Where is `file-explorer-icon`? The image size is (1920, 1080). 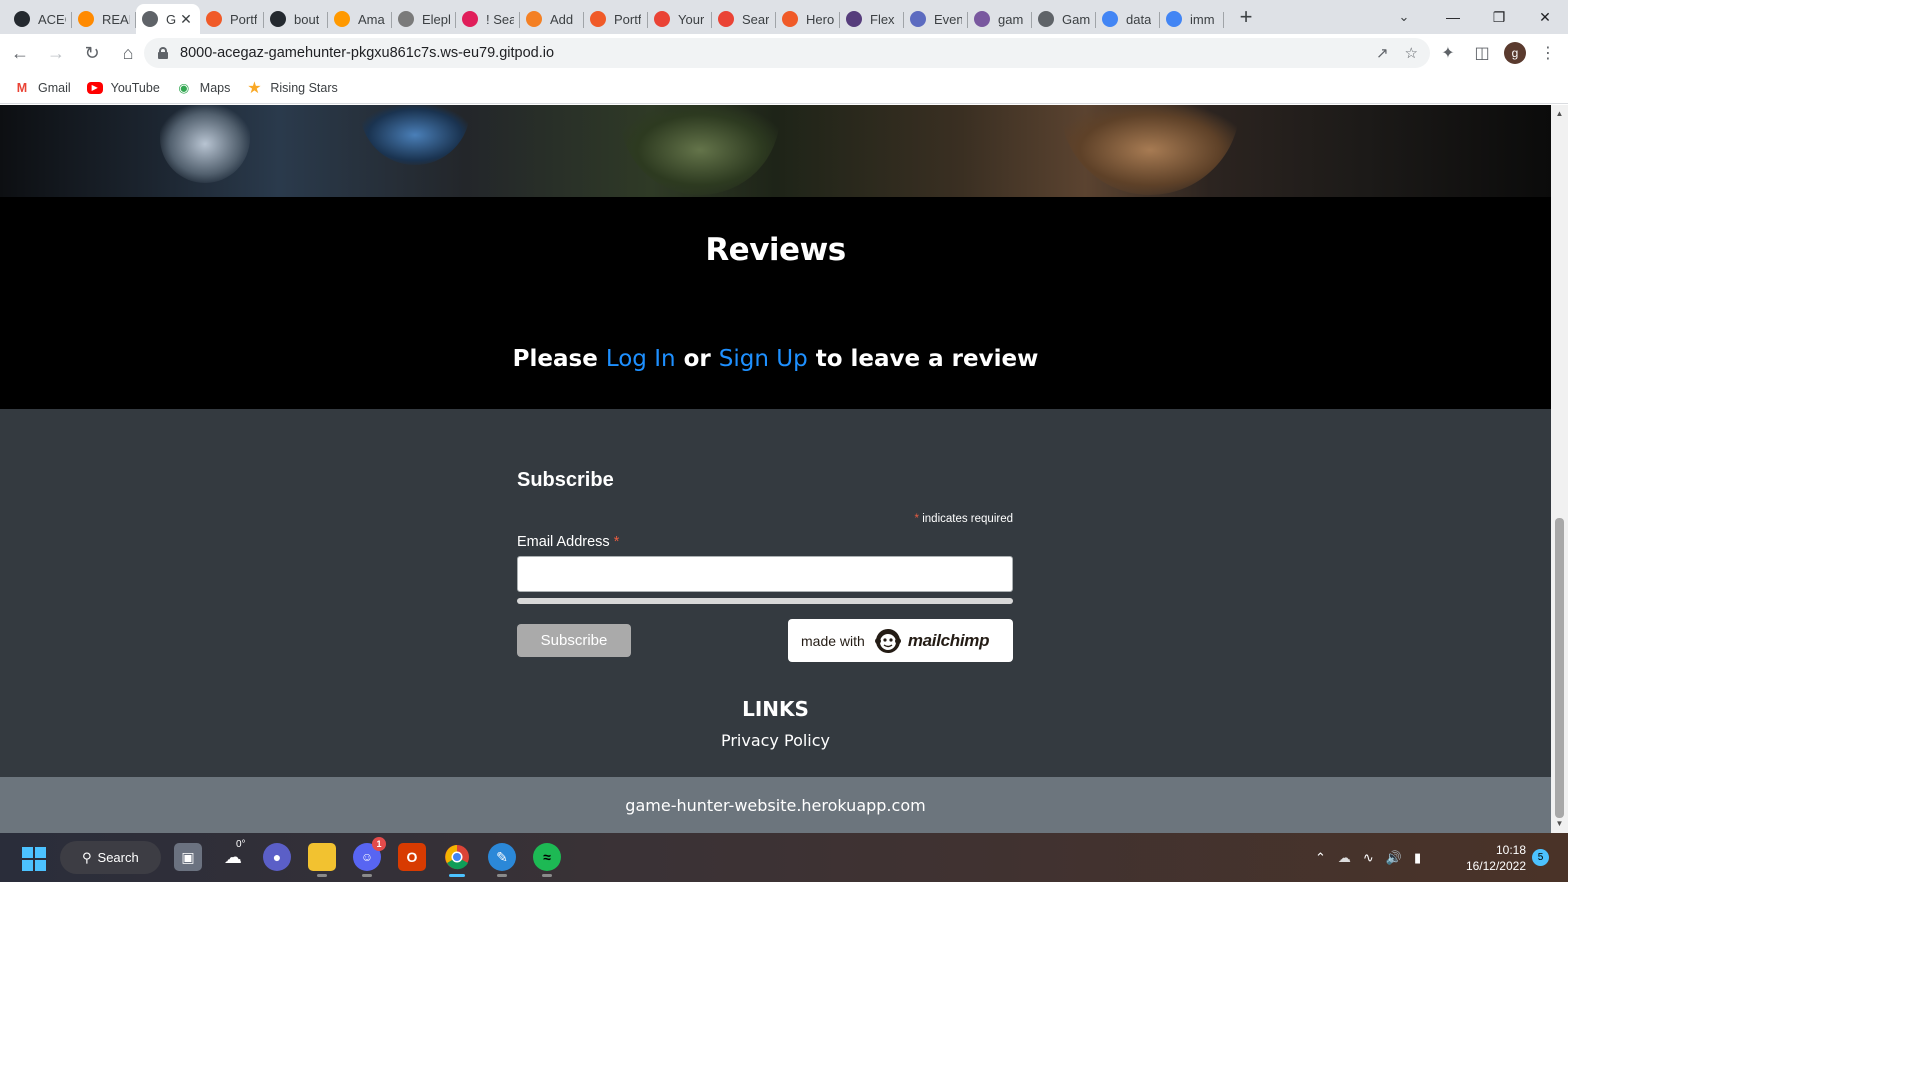 file-explorer-icon is located at coordinates (322, 860).